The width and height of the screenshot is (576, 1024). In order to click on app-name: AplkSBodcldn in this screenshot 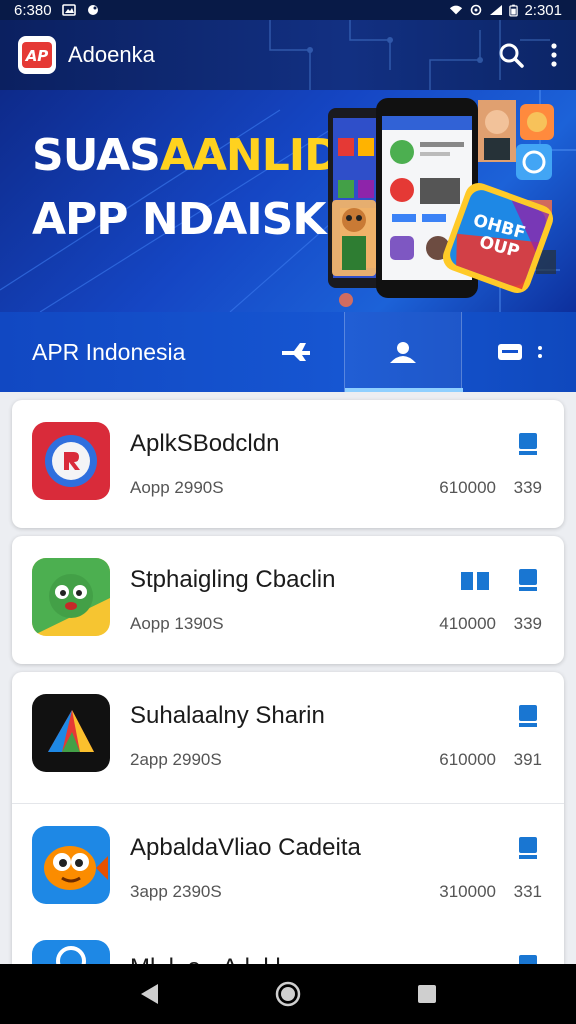, I will do `click(205, 443)`.